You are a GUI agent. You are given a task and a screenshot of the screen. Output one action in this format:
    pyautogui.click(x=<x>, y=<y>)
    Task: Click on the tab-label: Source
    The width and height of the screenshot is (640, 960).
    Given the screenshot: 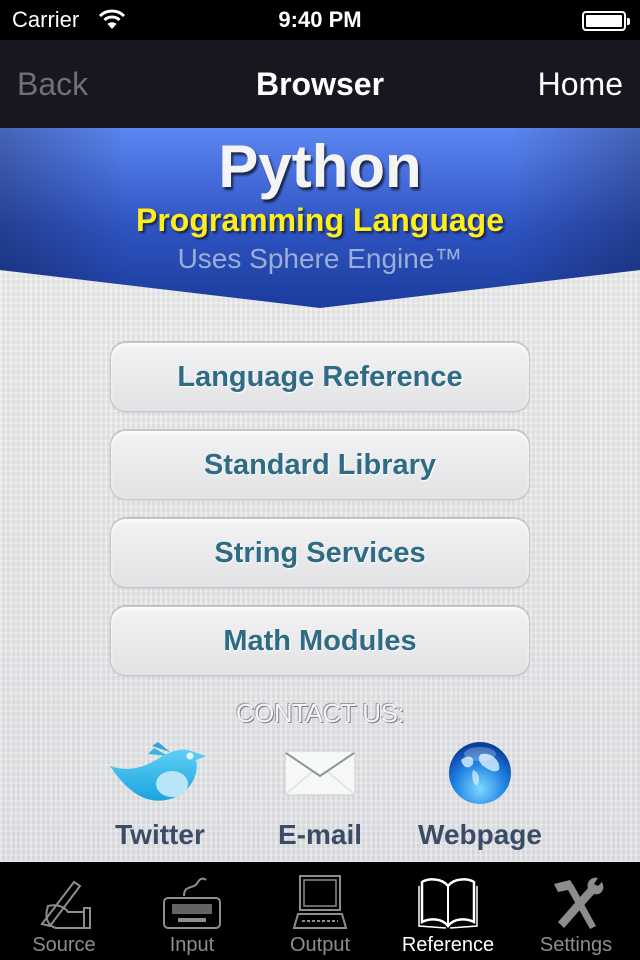 What is the action you would take?
    pyautogui.click(x=64, y=945)
    